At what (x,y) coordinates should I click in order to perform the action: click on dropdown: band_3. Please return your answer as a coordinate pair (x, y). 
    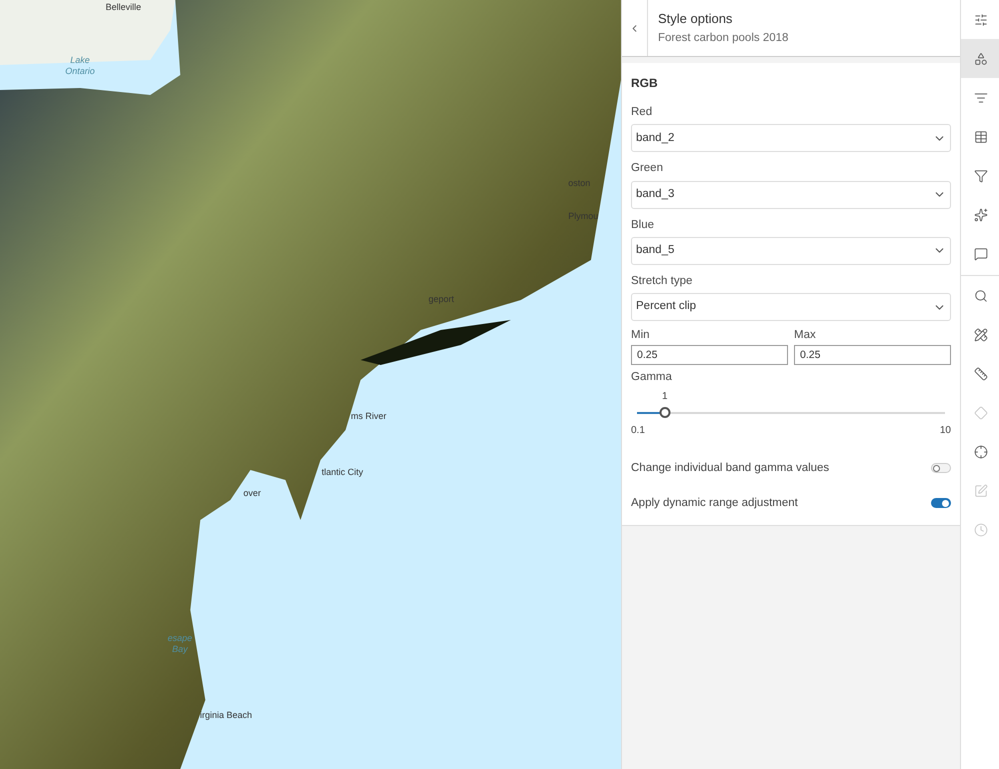
    Looking at the image, I should click on (791, 194).